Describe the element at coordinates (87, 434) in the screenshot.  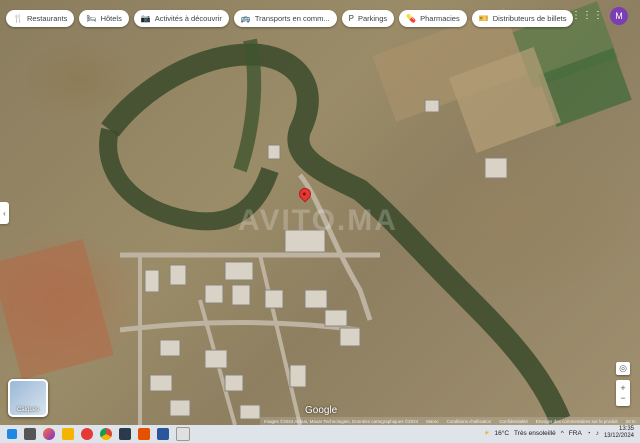
I see `opera-icon` at that location.